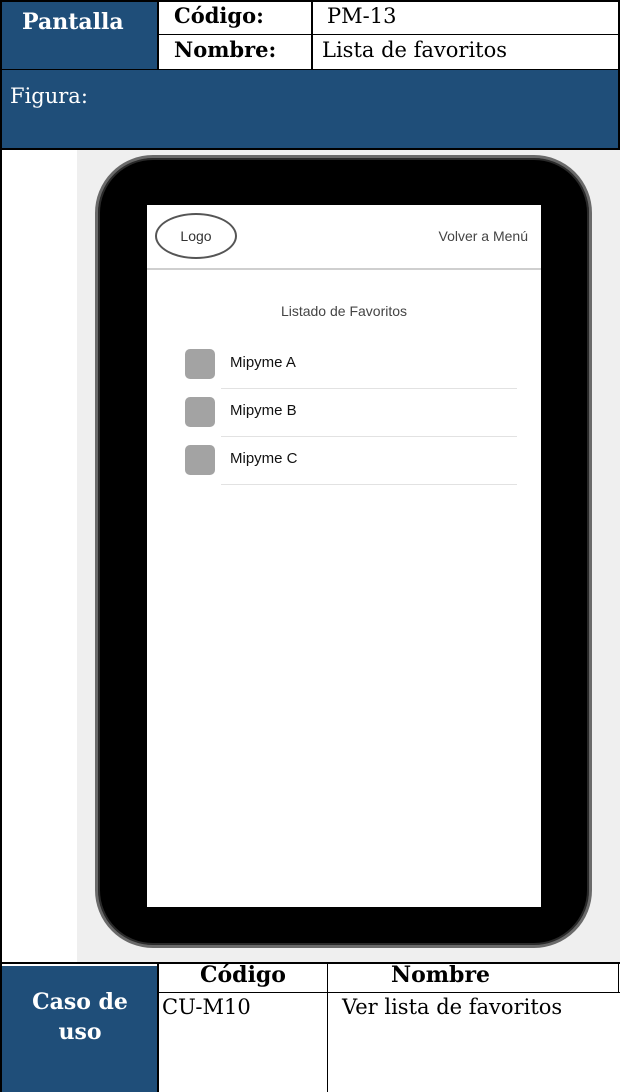 The height and width of the screenshot is (1092, 620). Describe the element at coordinates (369, 484) in the screenshot. I see `list-divider` at that location.